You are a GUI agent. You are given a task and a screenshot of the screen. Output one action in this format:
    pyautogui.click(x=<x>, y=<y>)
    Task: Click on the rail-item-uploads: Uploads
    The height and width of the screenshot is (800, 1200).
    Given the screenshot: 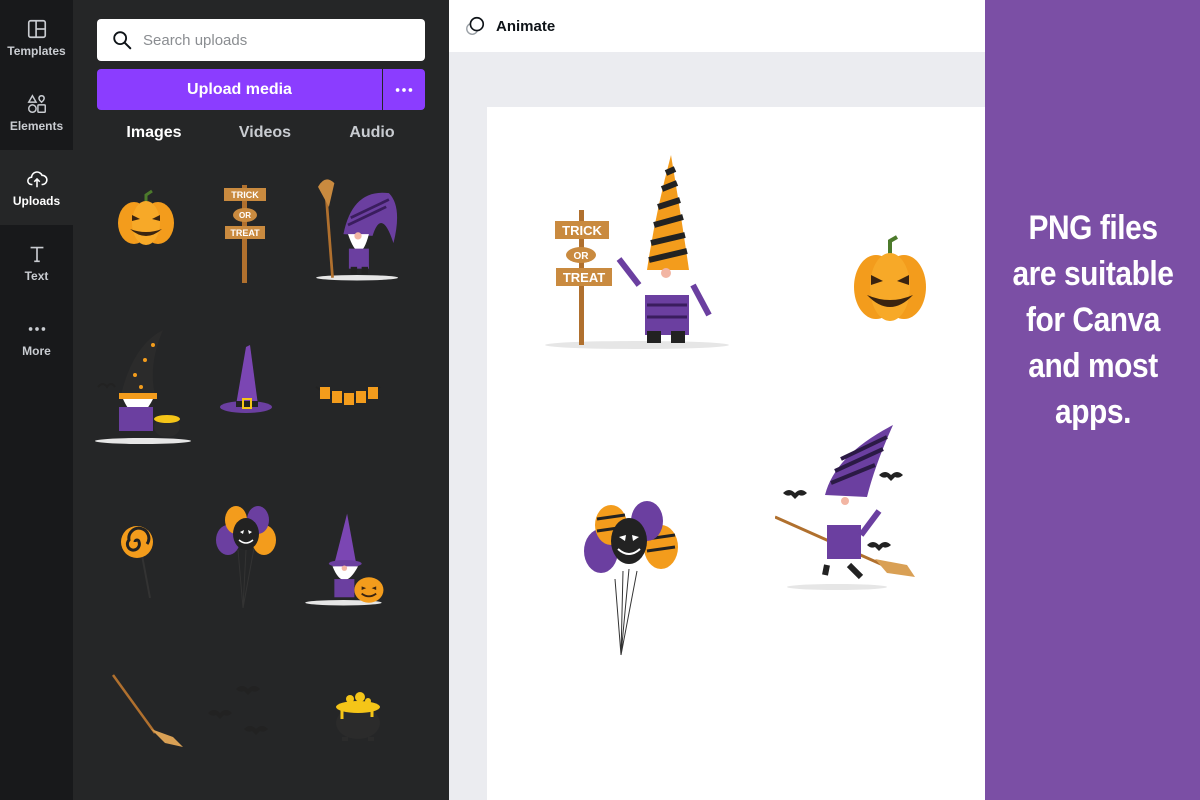 What is the action you would take?
    pyautogui.click(x=36, y=187)
    